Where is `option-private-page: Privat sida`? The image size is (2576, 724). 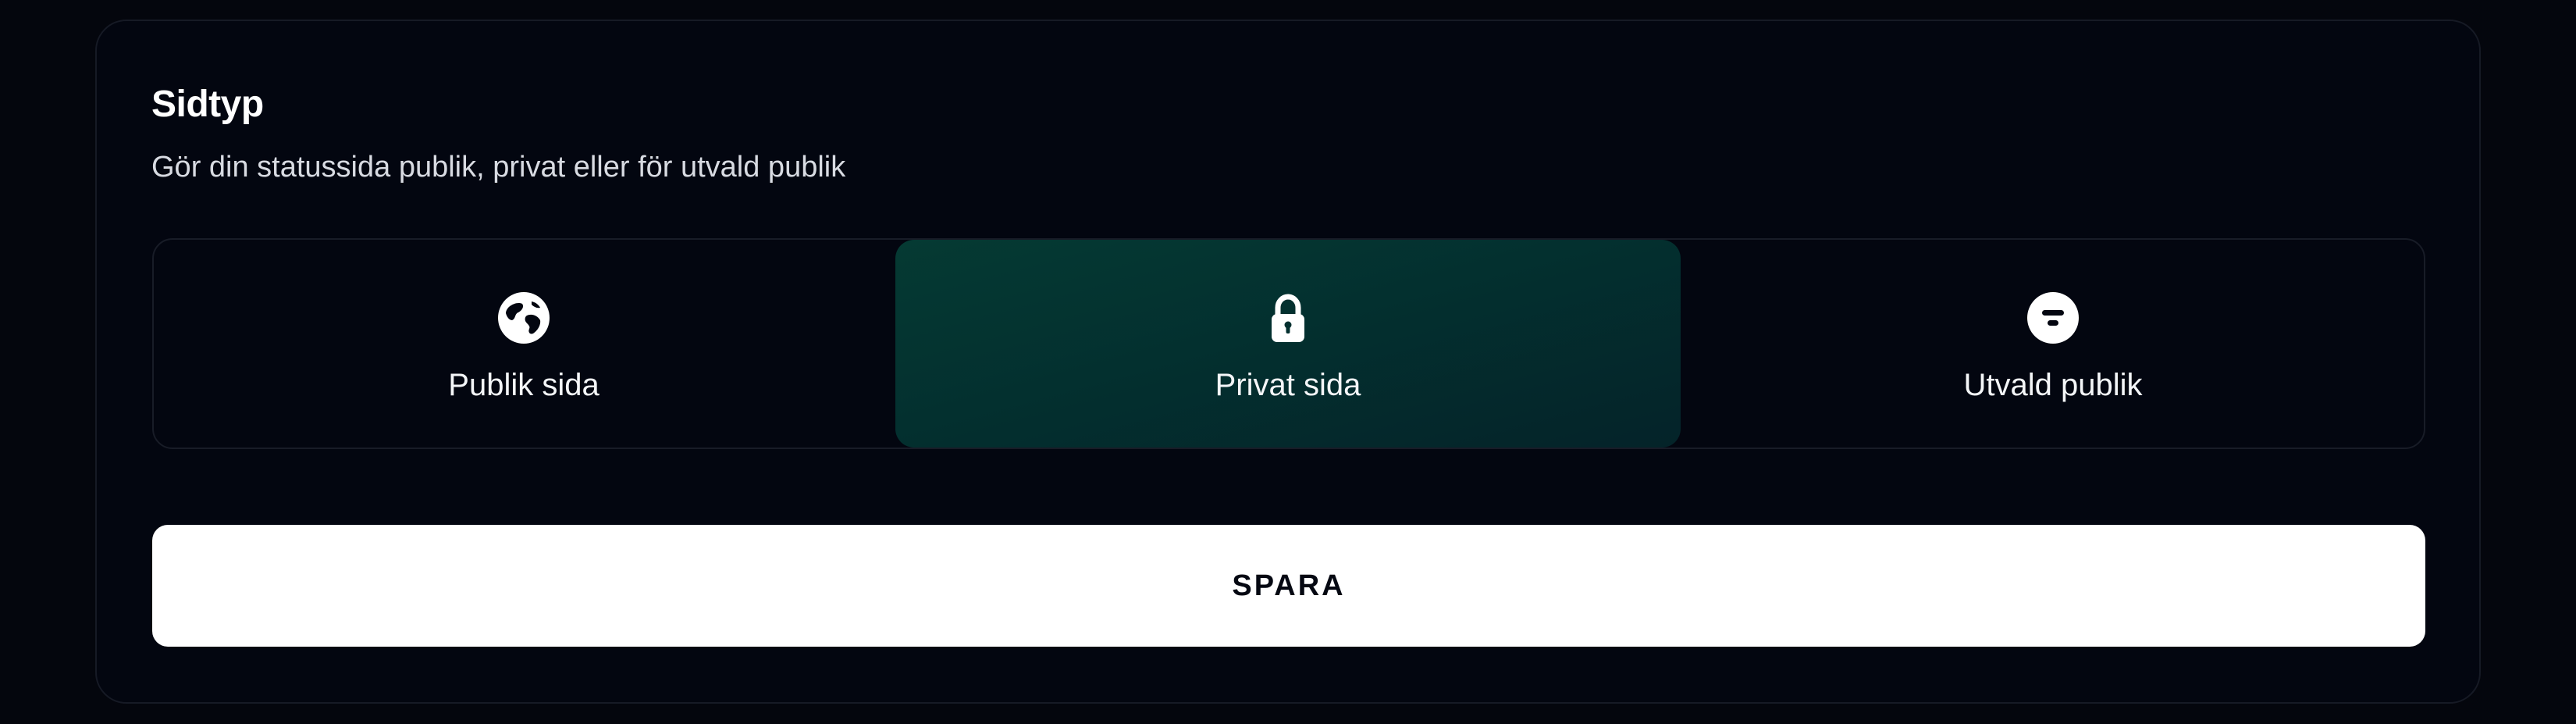 option-private-page: Privat sida is located at coordinates (1288, 344).